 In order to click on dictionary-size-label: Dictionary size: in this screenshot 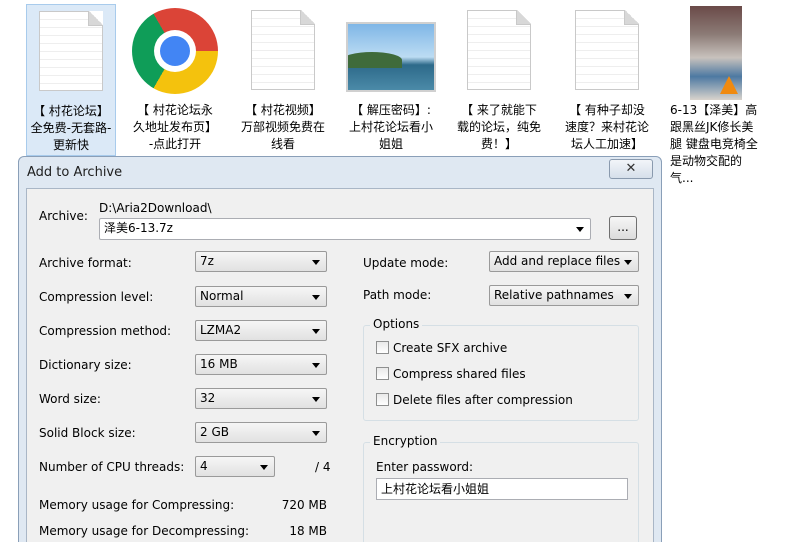, I will do `click(85, 365)`.